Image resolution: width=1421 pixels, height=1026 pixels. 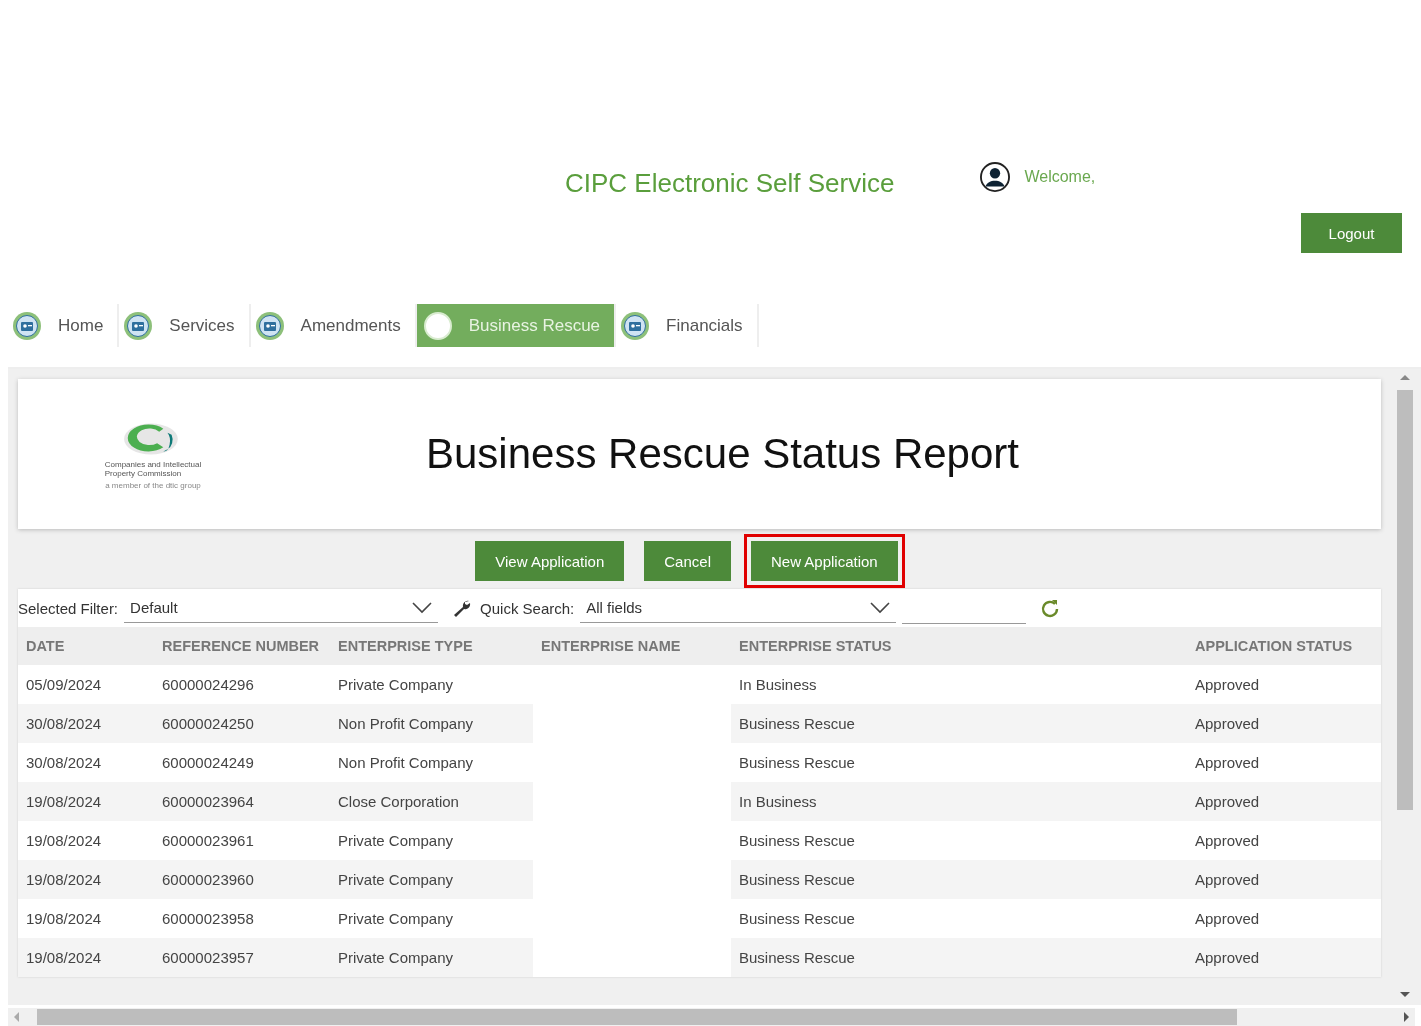 I want to click on user-icon, so click(x=995, y=177).